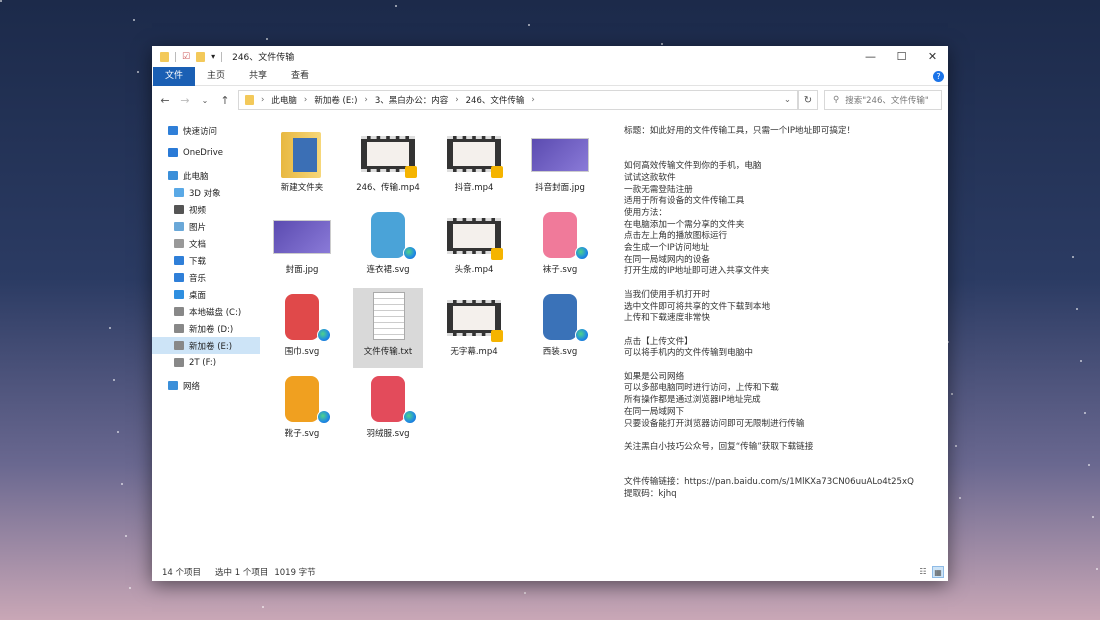  What do you see at coordinates (213, 56) in the screenshot?
I see `customize-toolbar-icon: ▾` at bounding box center [213, 56].